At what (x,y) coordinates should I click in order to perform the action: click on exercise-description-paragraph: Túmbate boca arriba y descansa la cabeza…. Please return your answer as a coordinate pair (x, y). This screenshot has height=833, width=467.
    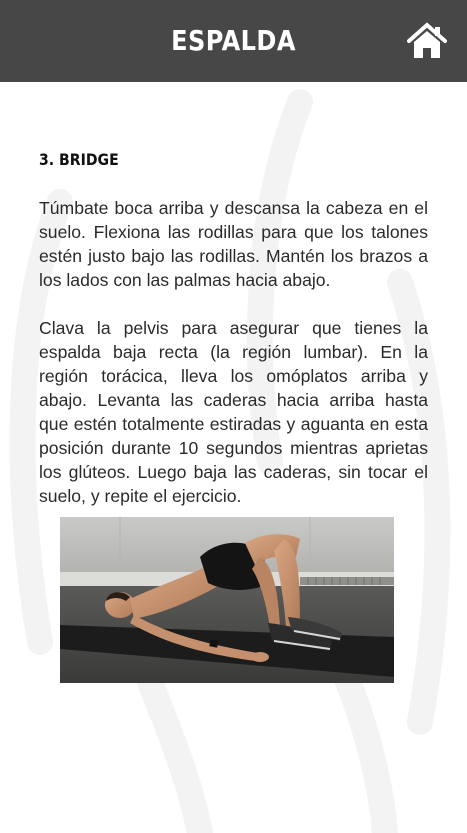
    Looking at the image, I should click on (233, 244).